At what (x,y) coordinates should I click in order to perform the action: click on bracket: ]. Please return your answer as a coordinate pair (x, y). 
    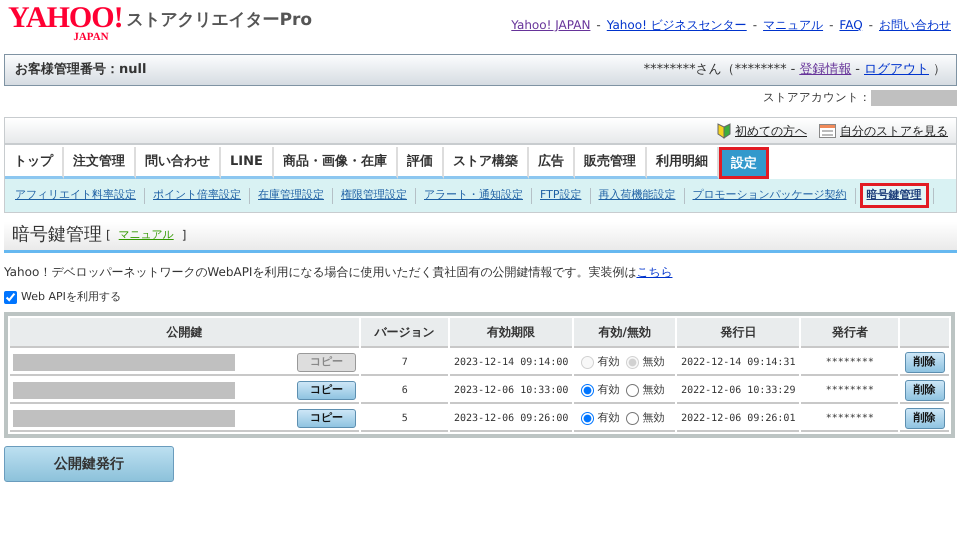
    Looking at the image, I should click on (184, 235).